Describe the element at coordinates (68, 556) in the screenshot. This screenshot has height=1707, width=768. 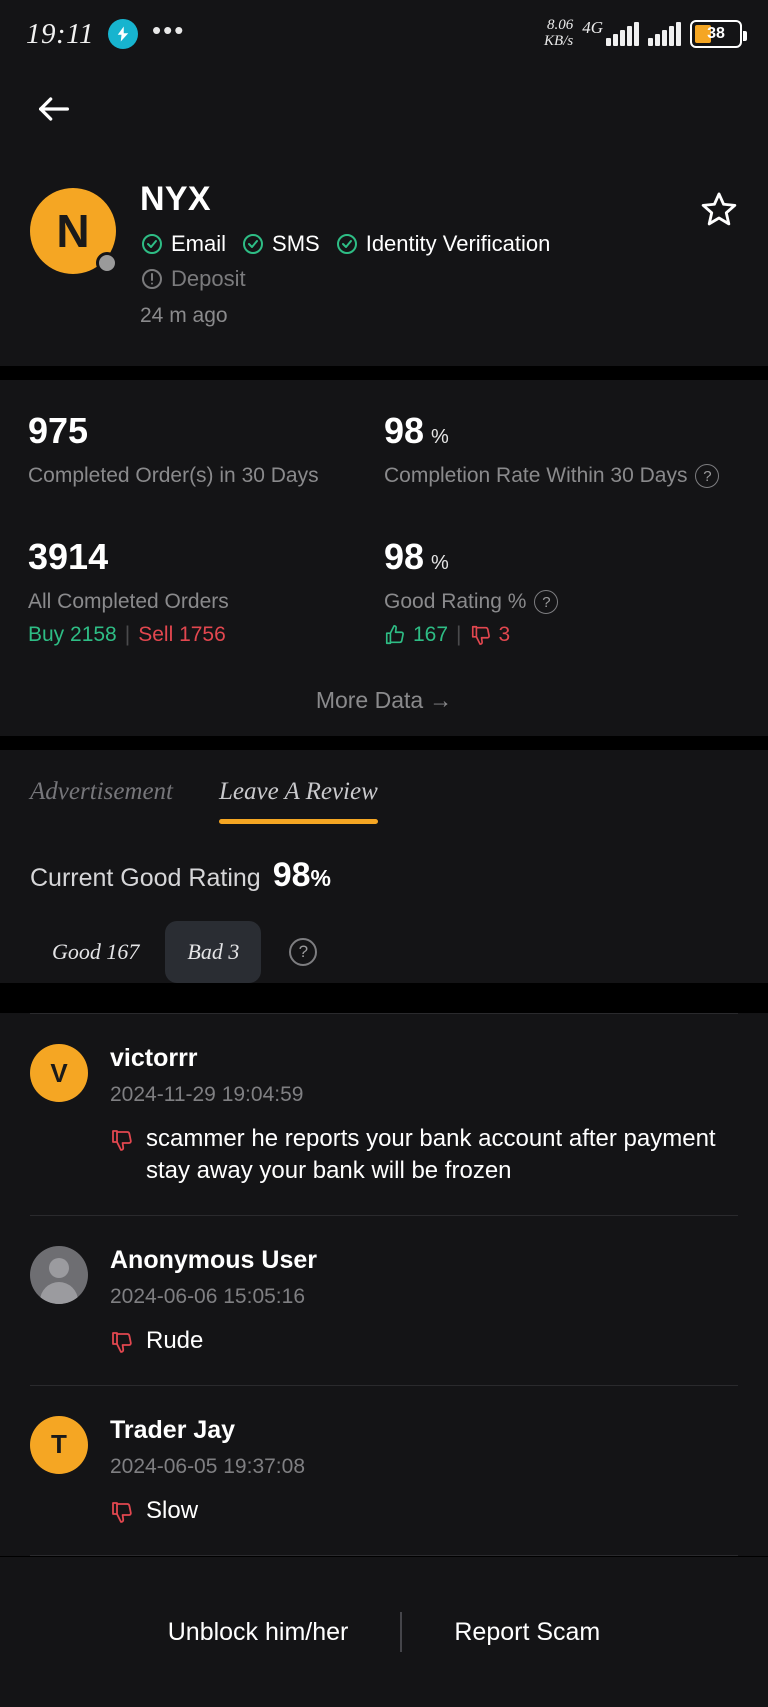
I see `stat-number: 3914` at that location.